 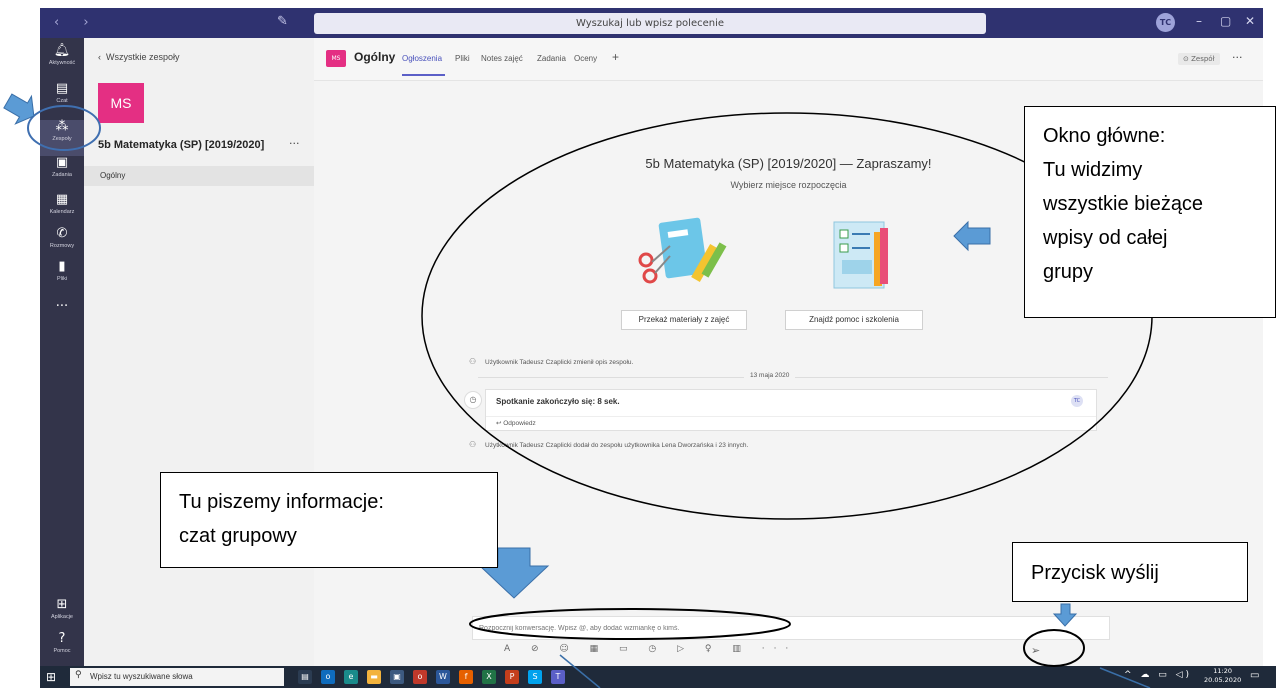 What do you see at coordinates (1105, 238) in the screenshot?
I see `callout-line: wpisy od całej` at bounding box center [1105, 238].